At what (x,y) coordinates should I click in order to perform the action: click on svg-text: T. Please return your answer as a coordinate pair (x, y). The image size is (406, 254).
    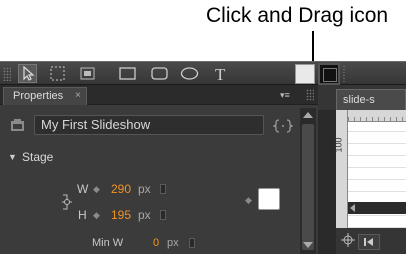
    Looking at the image, I should click on (220, 74).